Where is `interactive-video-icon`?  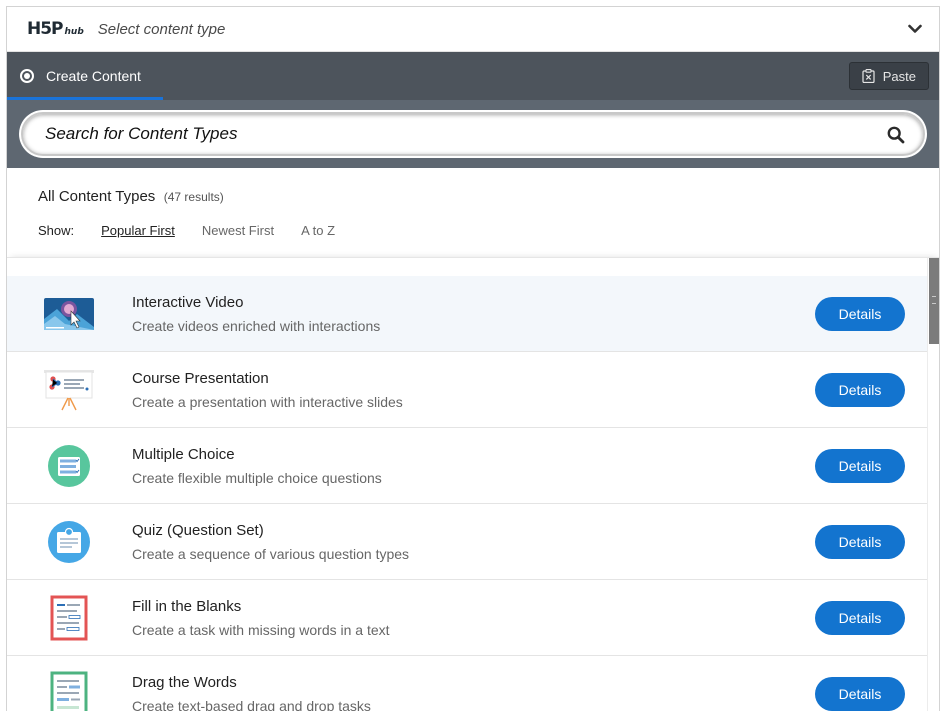
interactive-video-icon is located at coordinates (69, 314).